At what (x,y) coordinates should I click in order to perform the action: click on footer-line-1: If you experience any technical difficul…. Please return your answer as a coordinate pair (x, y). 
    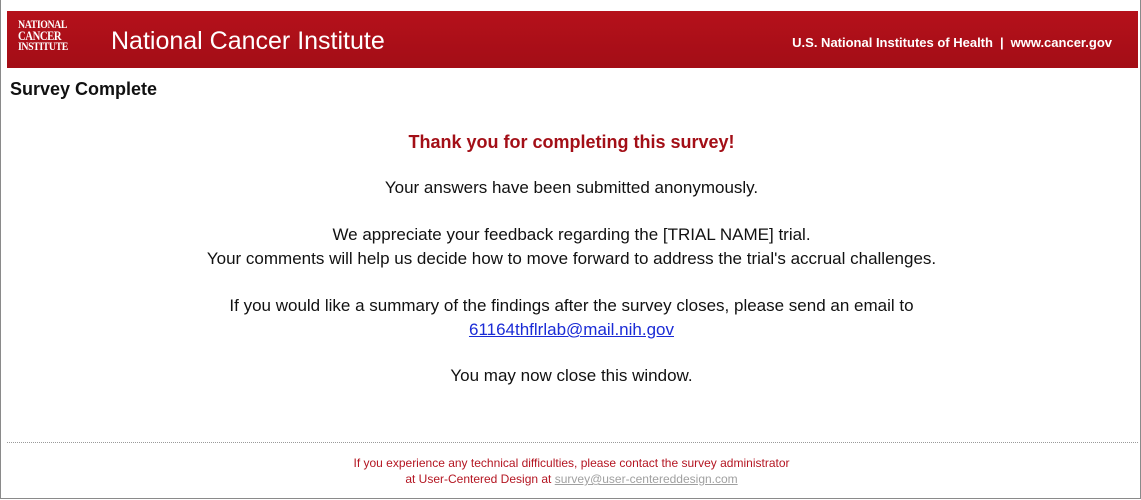
    Looking at the image, I should click on (571, 463).